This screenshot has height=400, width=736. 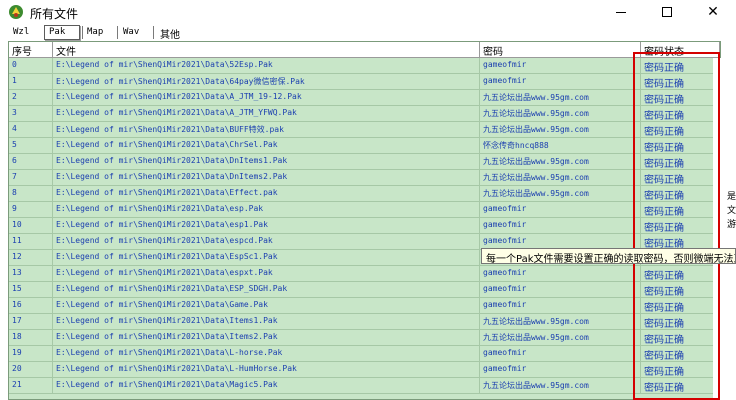 What do you see at coordinates (54, 14) in the screenshot?
I see `window-title: 所有文件` at bounding box center [54, 14].